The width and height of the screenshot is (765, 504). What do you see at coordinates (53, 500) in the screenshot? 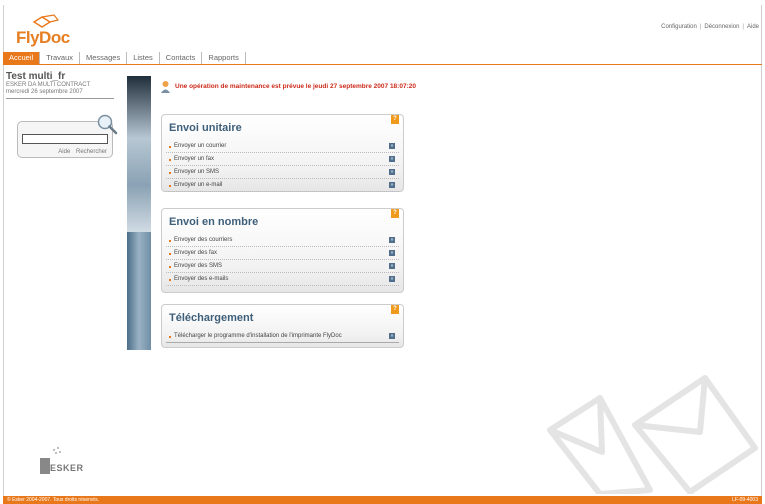
I see `copyright-text: © Esker 2004-2007. Tous droits réservés.` at bounding box center [53, 500].